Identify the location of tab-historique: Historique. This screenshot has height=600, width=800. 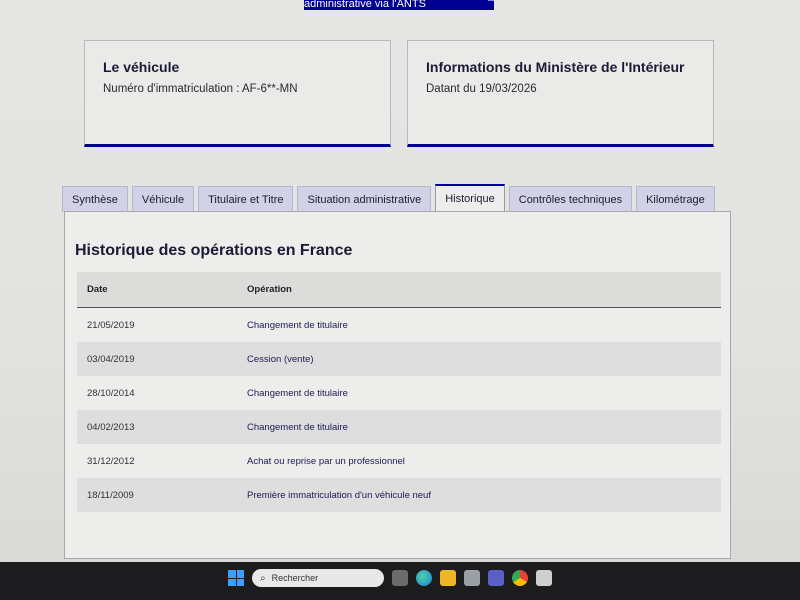
(470, 198).